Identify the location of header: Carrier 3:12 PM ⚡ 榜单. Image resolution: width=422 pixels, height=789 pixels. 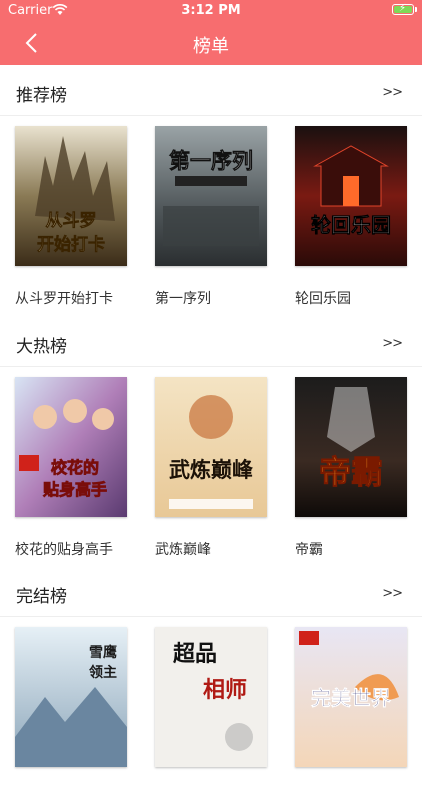
(211, 32).